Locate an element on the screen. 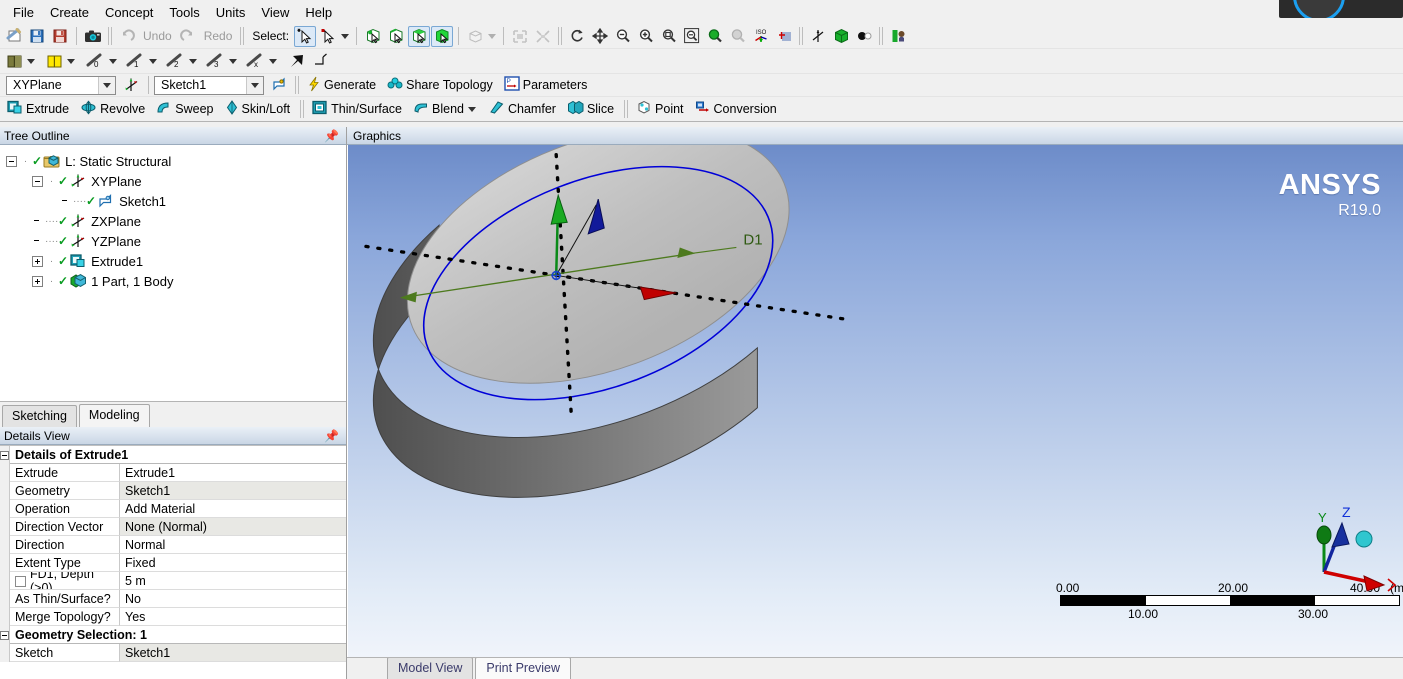 The width and height of the screenshot is (1403, 679). menu-item-help: Help is located at coordinates (318, 12).